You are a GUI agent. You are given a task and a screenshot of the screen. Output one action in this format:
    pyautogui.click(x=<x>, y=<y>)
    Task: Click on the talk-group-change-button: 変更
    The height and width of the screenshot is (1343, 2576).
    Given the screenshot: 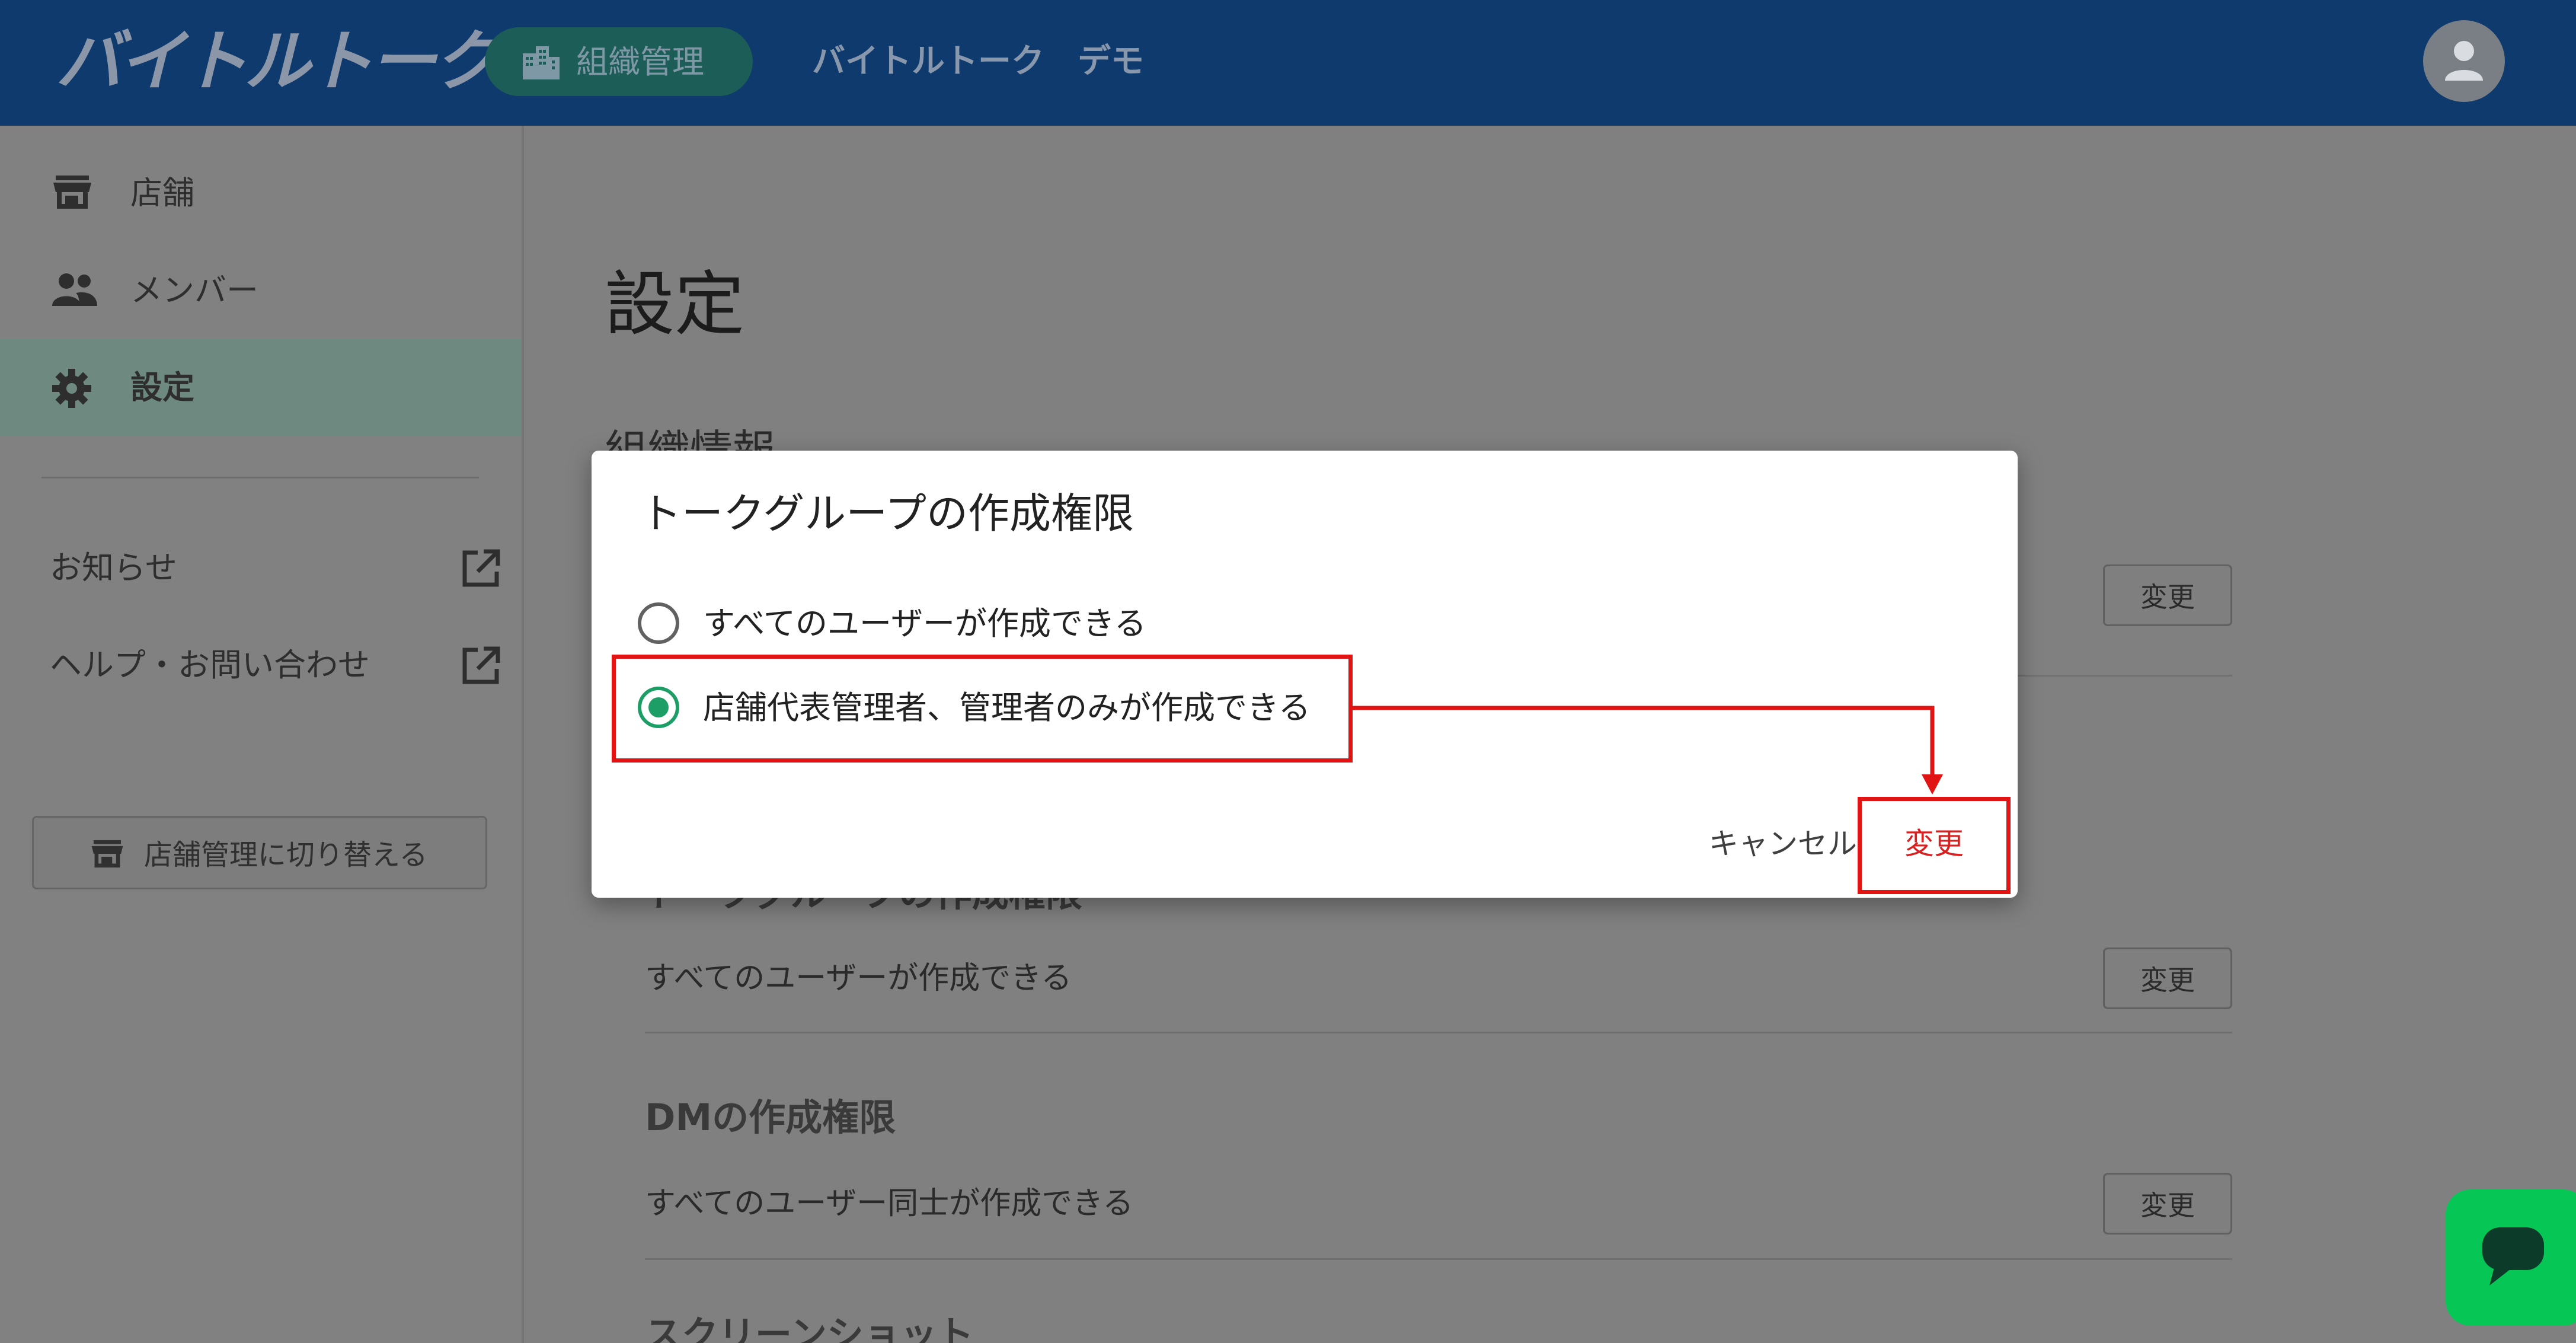 What is the action you would take?
    pyautogui.click(x=2167, y=978)
    